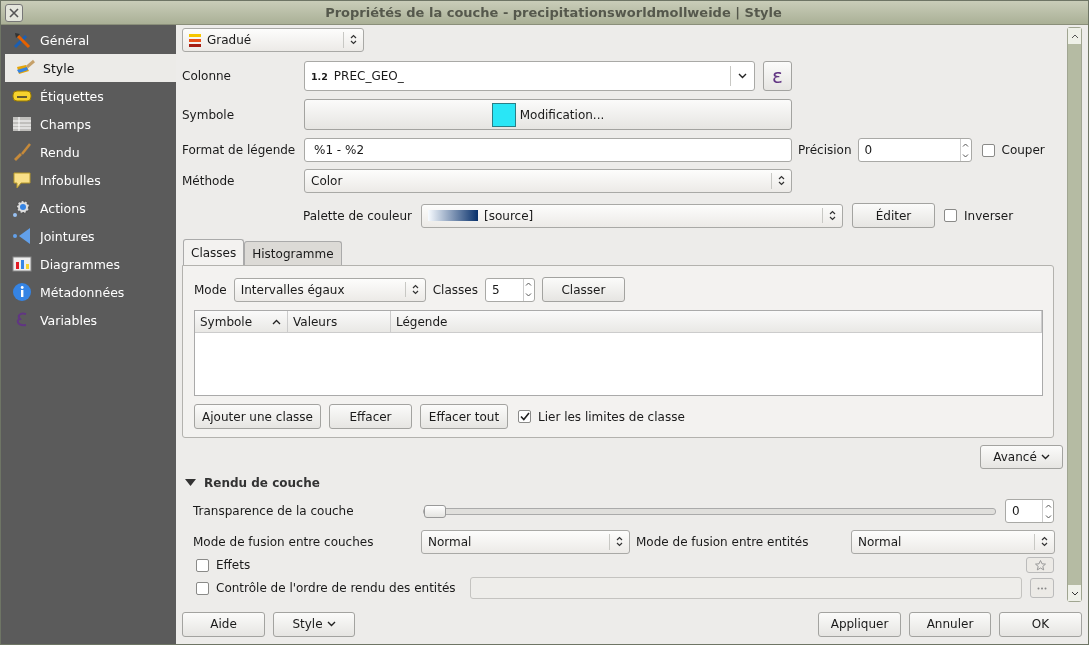 The image size is (1089, 645). What do you see at coordinates (455, 289) in the screenshot?
I see `classes-label: Classes` at bounding box center [455, 289].